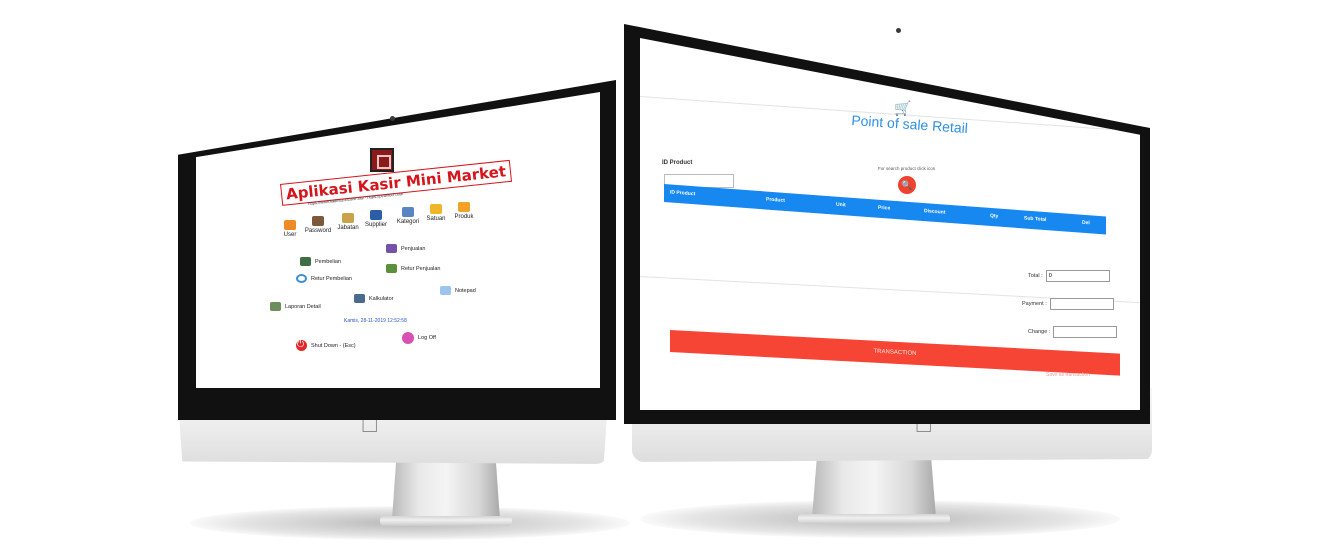  What do you see at coordinates (436, 209) in the screenshot?
I see `box-icon` at bounding box center [436, 209].